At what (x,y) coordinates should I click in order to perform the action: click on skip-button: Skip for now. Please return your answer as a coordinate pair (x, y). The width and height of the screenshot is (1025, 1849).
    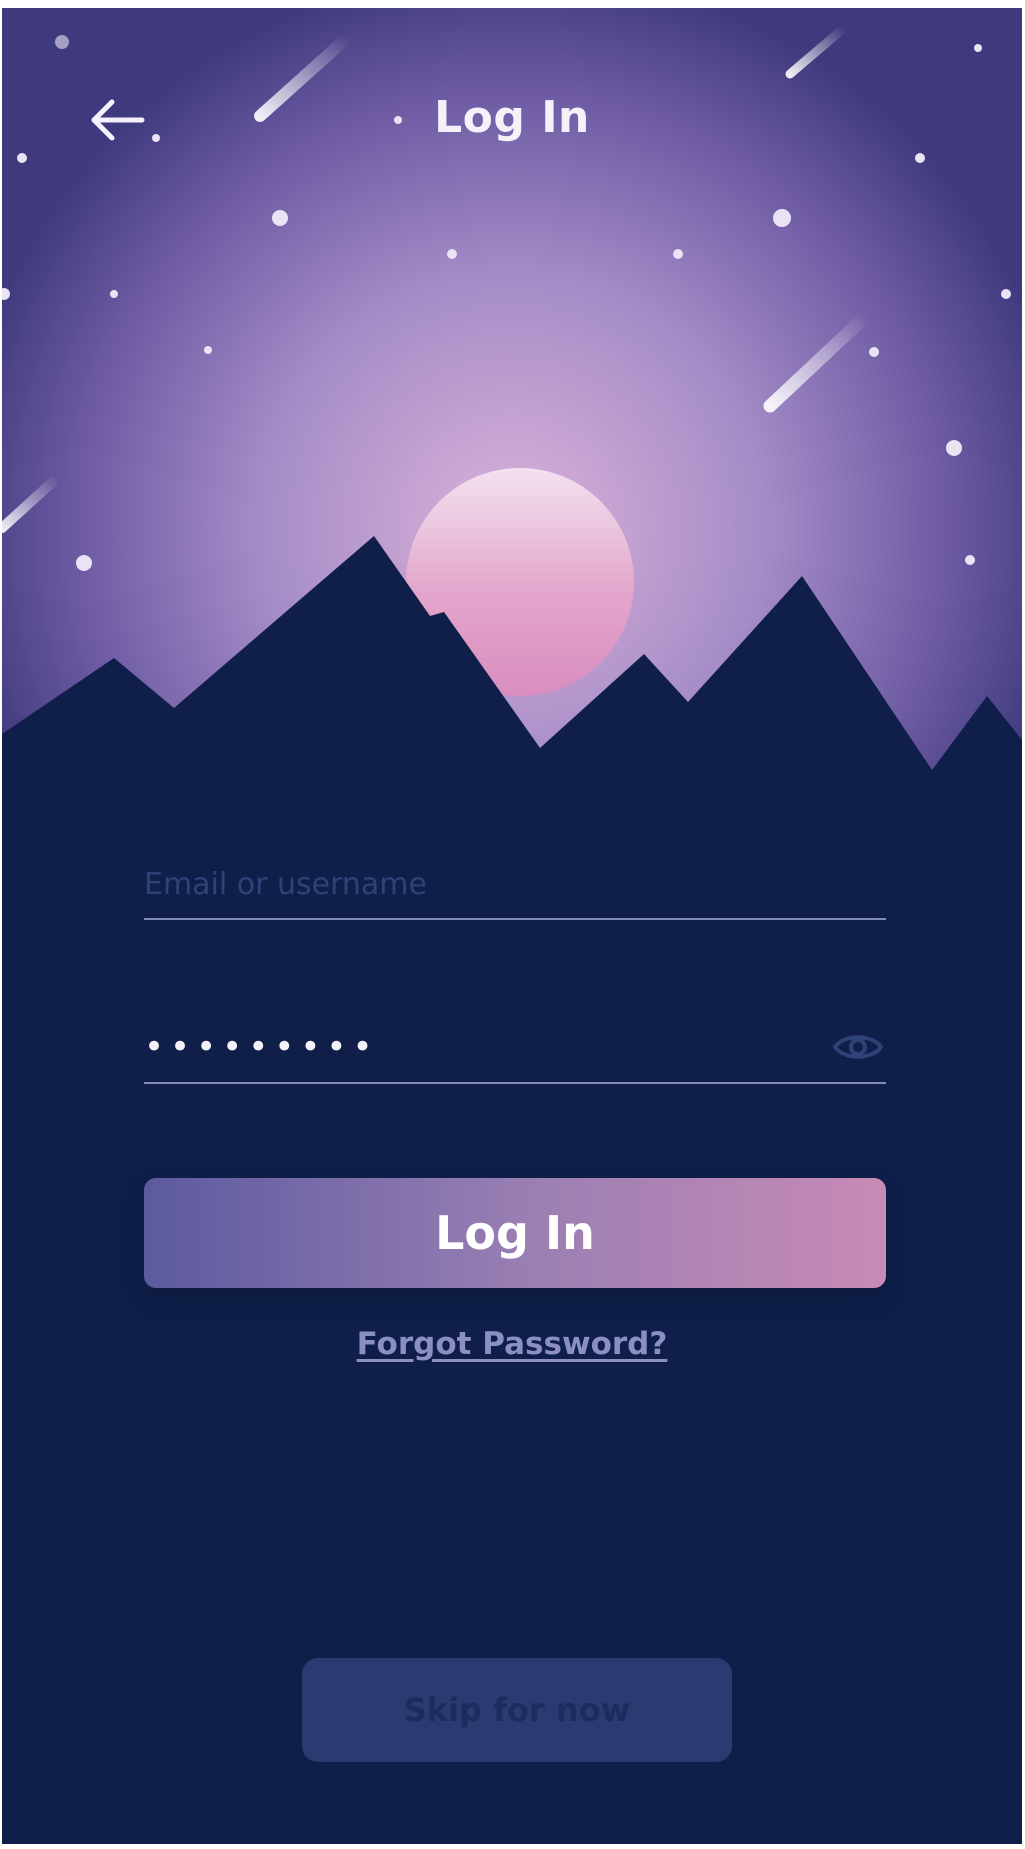
    Looking at the image, I should click on (517, 1710).